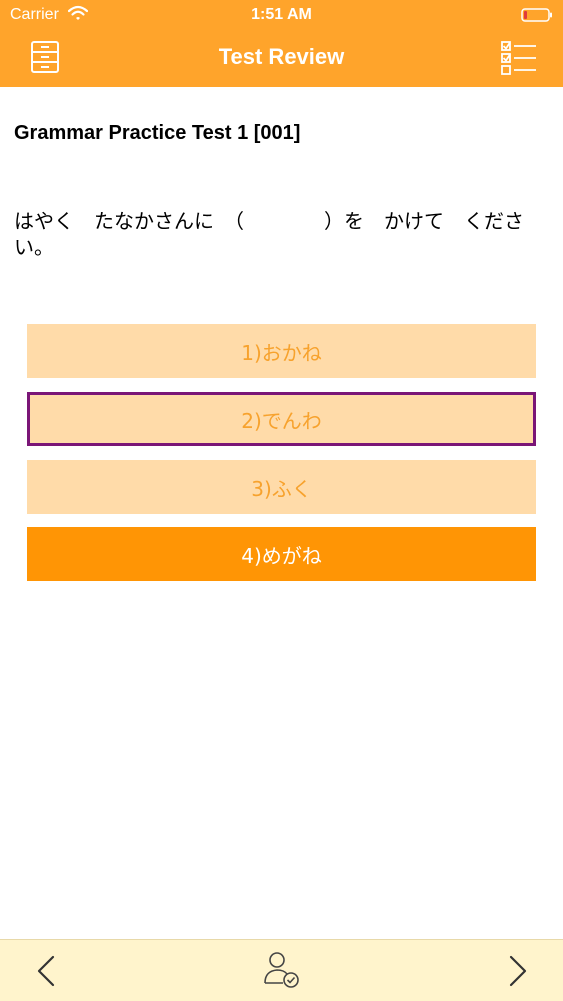 This screenshot has width=563, height=1001. I want to click on page-title: Test Review, so click(281, 56).